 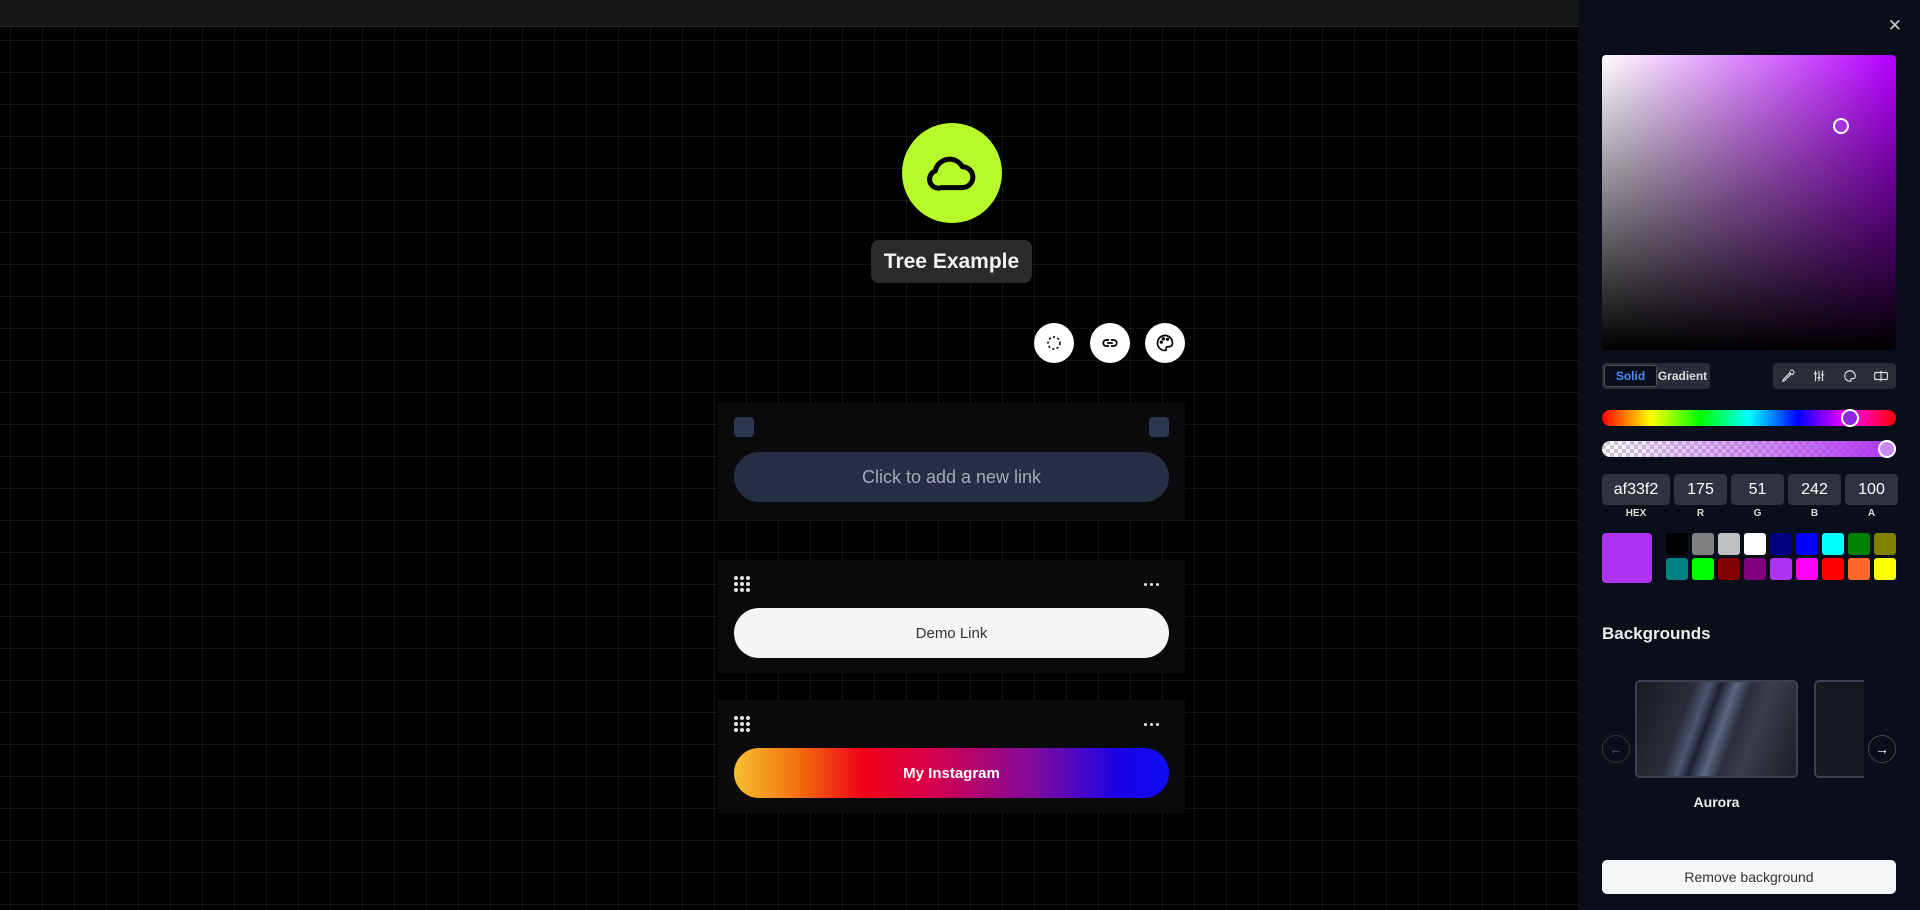 What do you see at coordinates (1749, 202) in the screenshot?
I see `saturation-value-picker` at bounding box center [1749, 202].